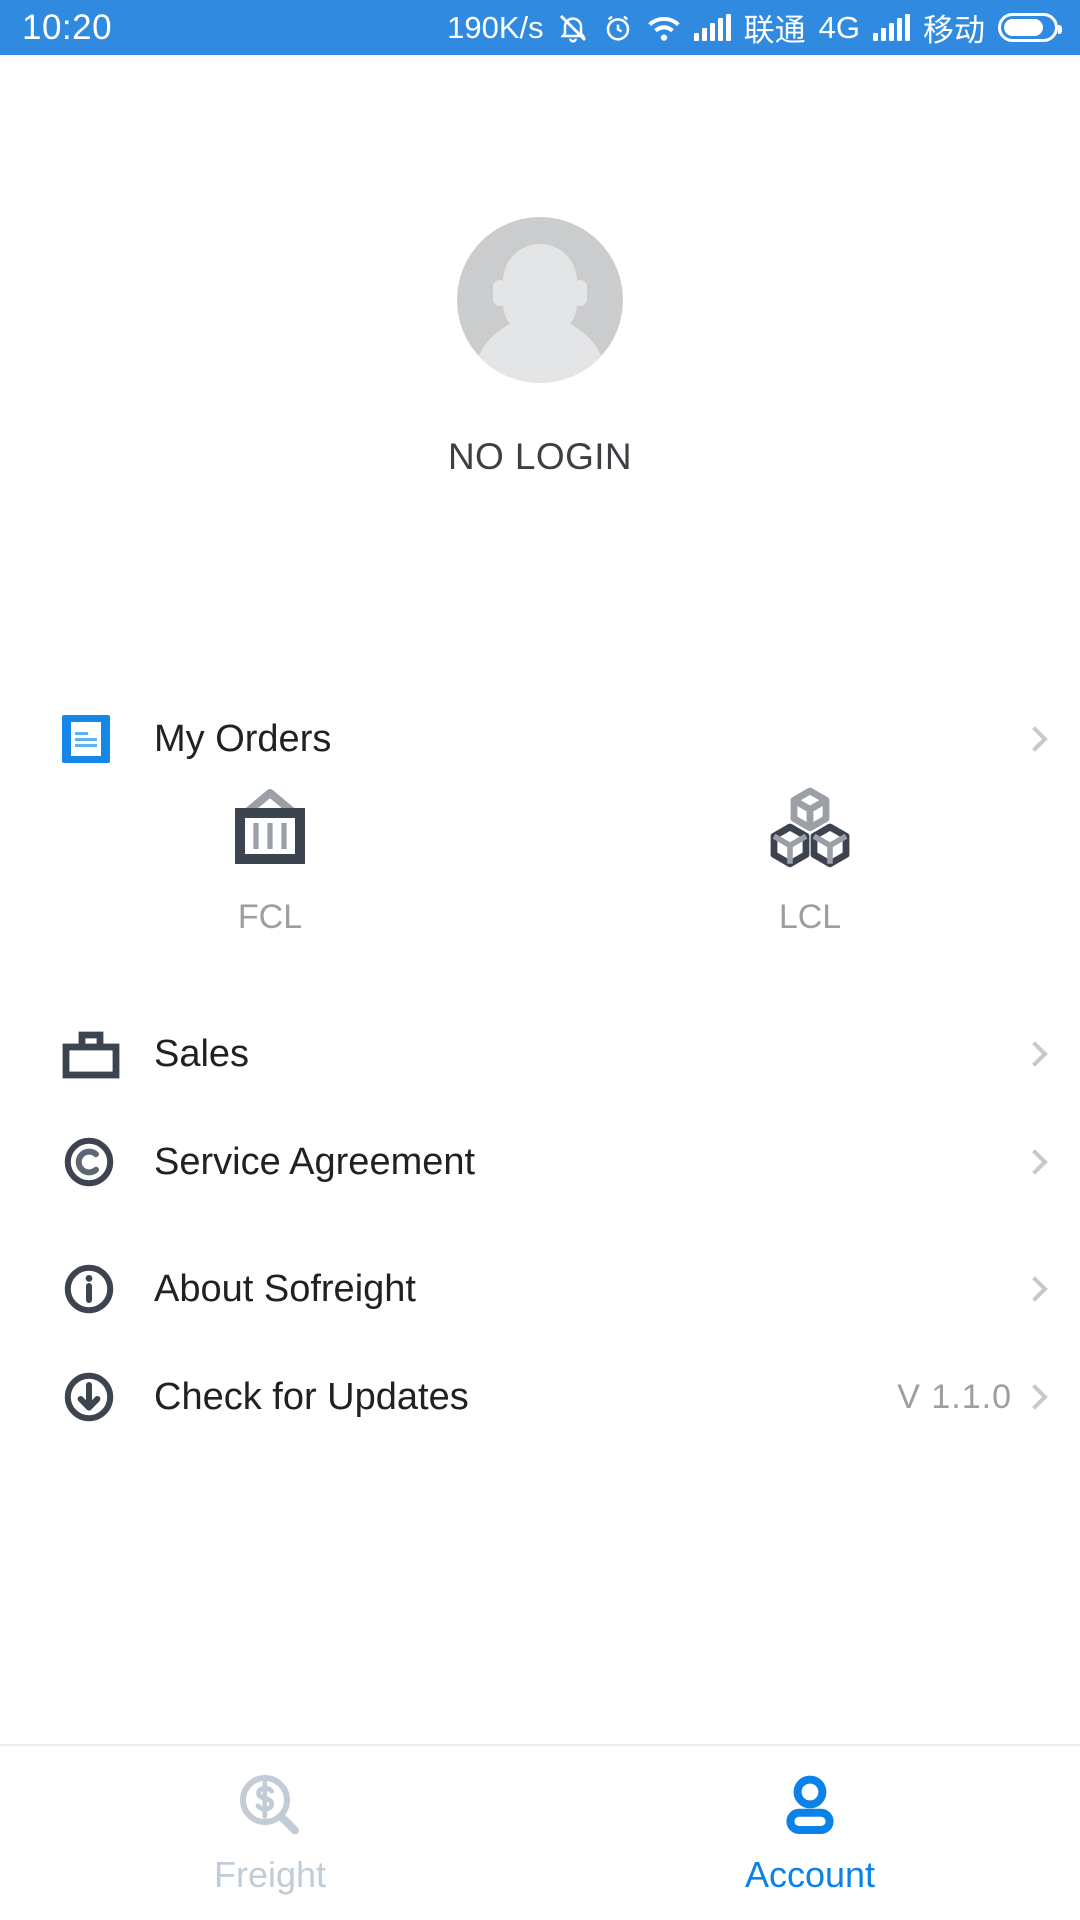 The height and width of the screenshot is (1920, 1080). I want to click on bottom-tab-bar: Freight Account, so click(540, 1832).